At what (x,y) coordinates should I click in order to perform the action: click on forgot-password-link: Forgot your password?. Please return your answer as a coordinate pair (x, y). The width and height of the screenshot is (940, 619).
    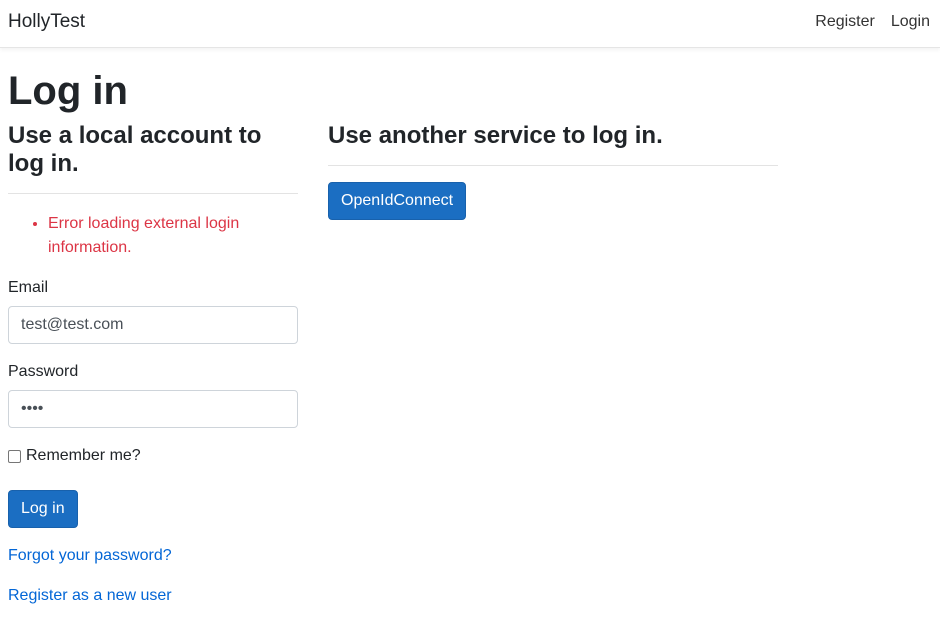
    Looking at the image, I should click on (153, 556).